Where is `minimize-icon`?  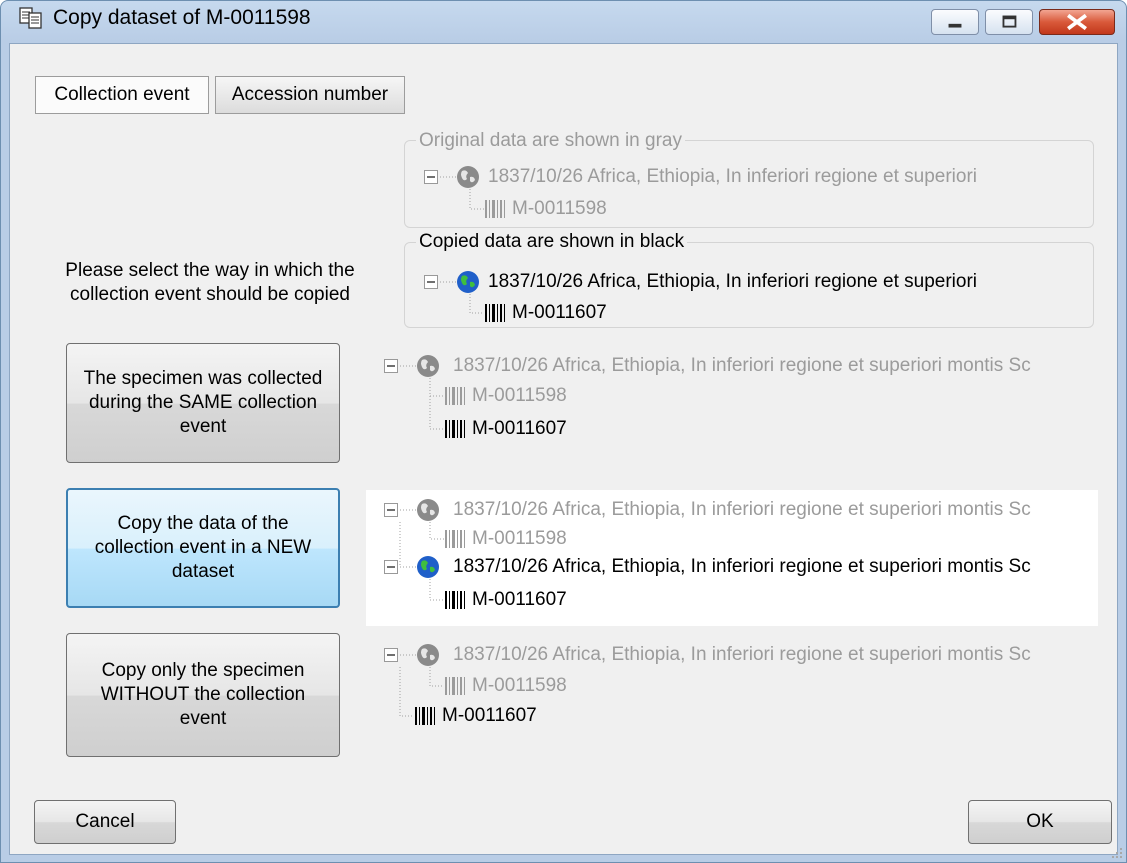 minimize-icon is located at coordinates (955, 25).